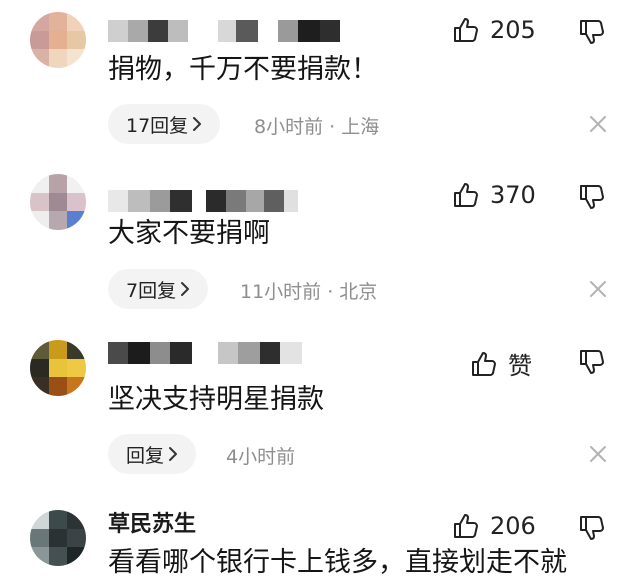 This screenshot has width=640, height=580. Describe the element at coordinates (261, 457) in the screenshot. I see `time-location: 4小时前` at that location.